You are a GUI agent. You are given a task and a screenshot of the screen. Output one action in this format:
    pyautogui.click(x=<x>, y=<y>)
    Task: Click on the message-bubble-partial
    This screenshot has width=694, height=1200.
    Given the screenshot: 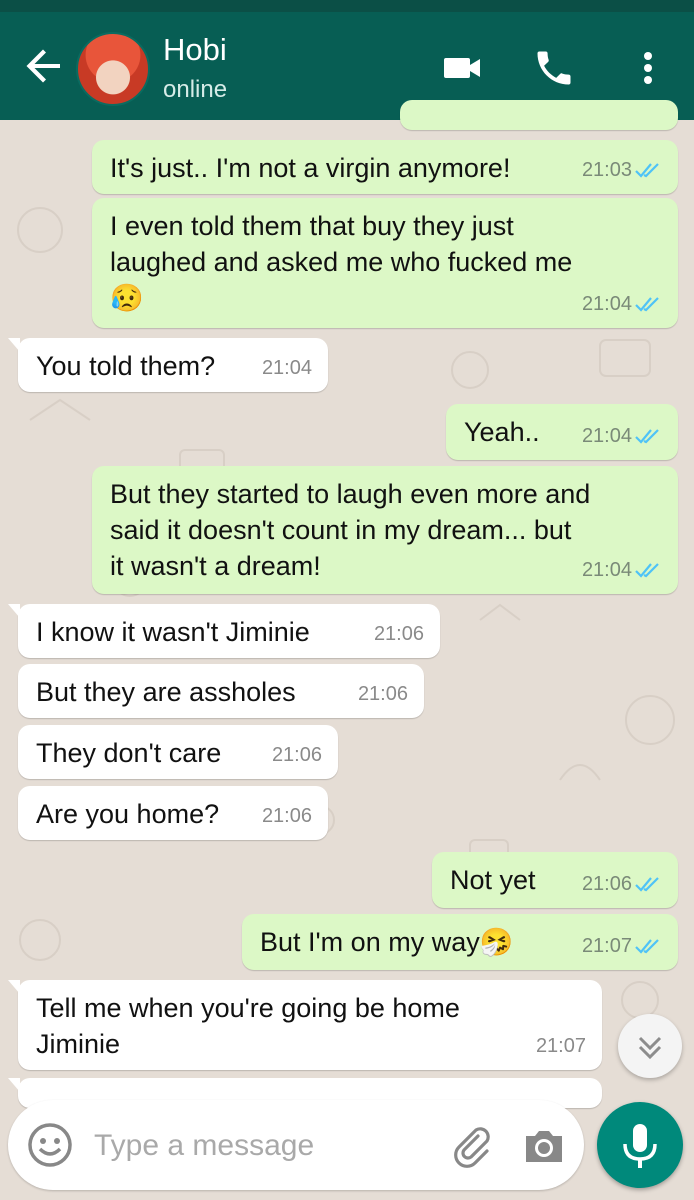 What is the action you would take?
    pyautogui.click(x=539, y=115)
    